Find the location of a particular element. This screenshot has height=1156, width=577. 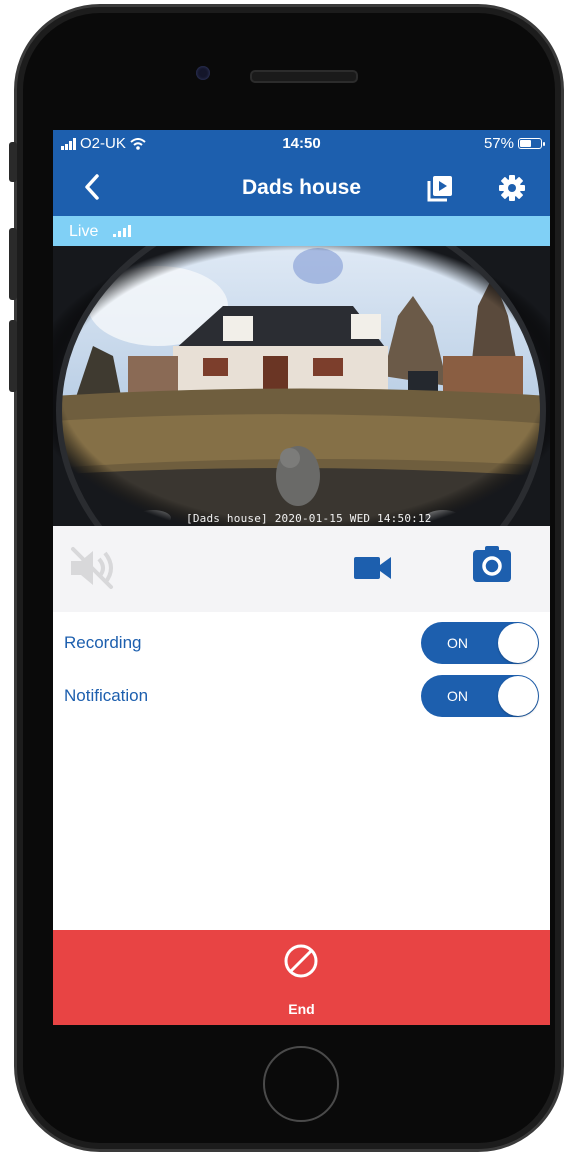

page-title: Dads house is located at coordinates (301, 187).